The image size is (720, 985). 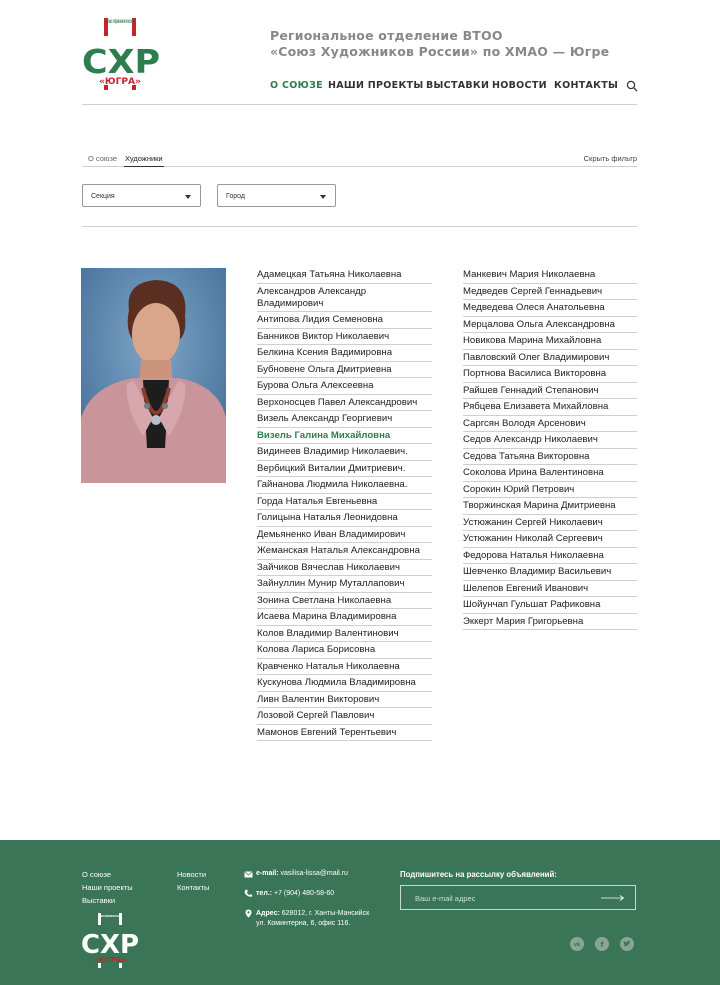 What do you see at coordinates (632, 86) in the screenshot?
I see `search-icon` at bounding box center [632, 86].